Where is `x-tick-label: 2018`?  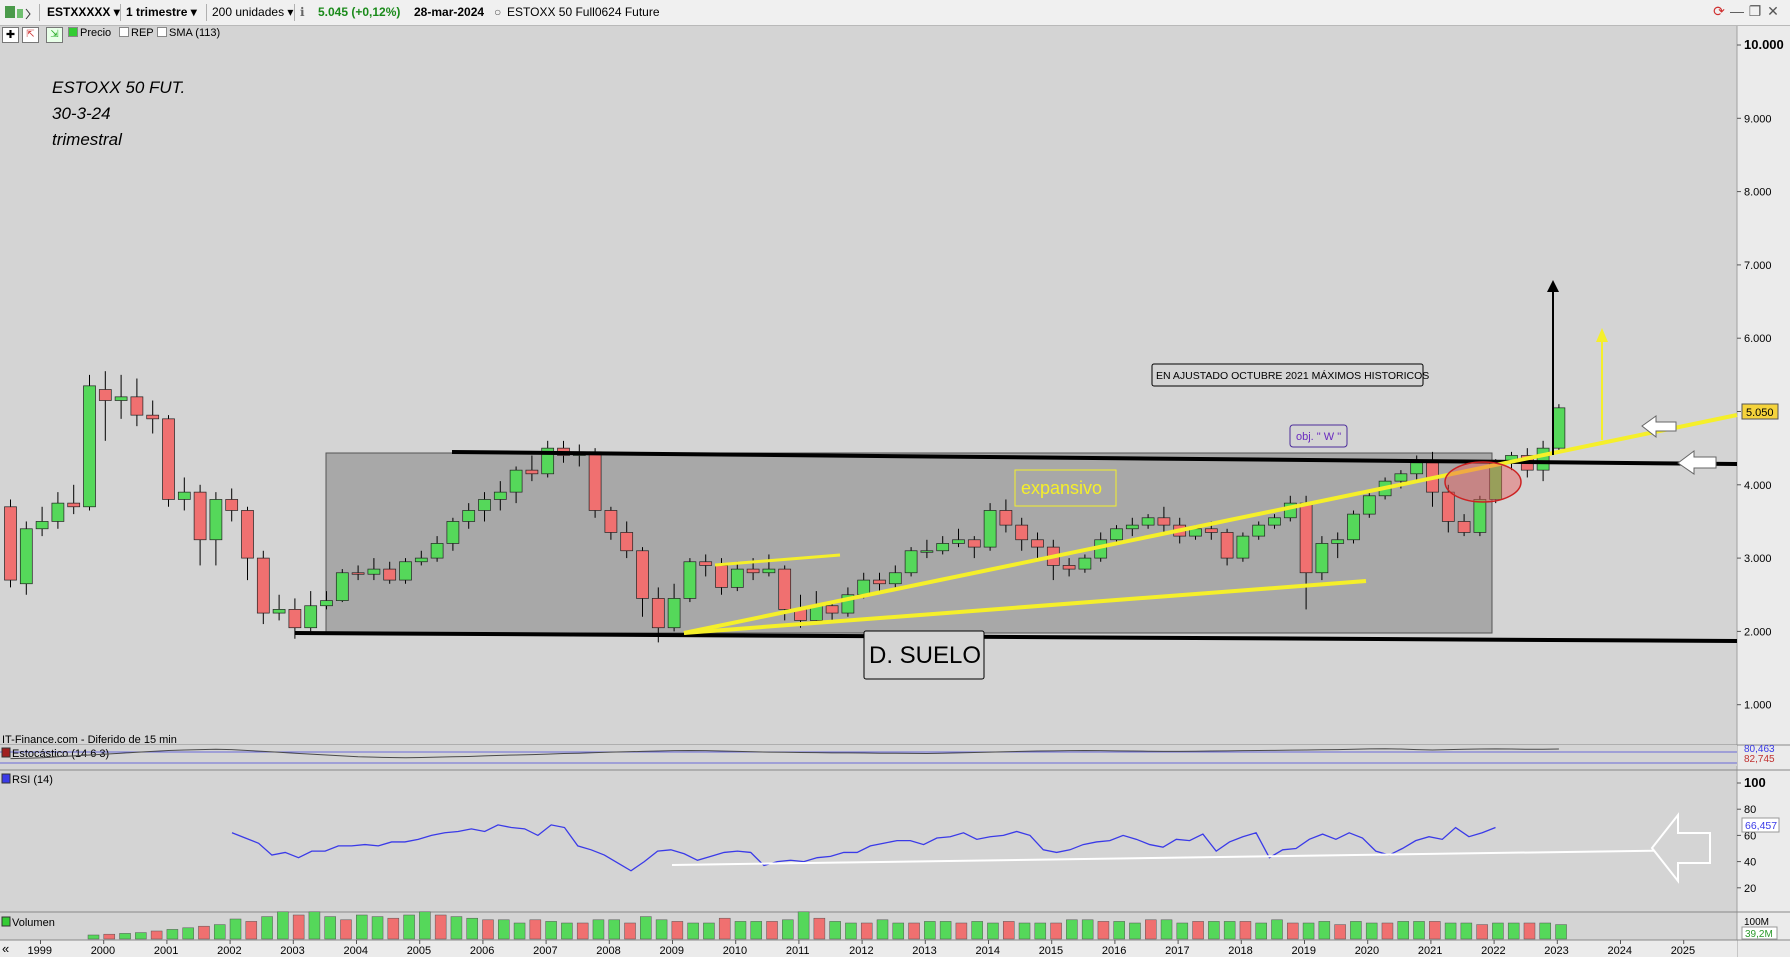
x-tick-label: 2018 is located at coordinates (1240, 951).